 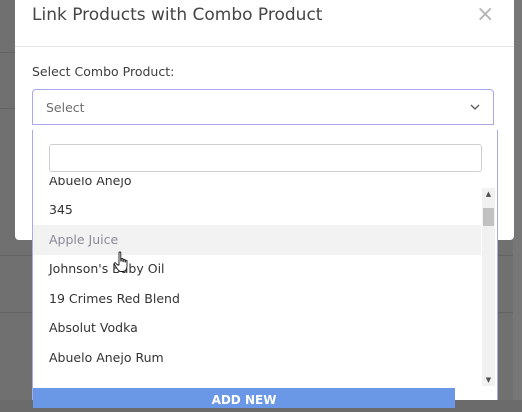 What do you see at coordinates (488, 287) in the screenshot?
I see `dropdown-scrollbar: ▲ ▼` at bounding box center [488, 287].